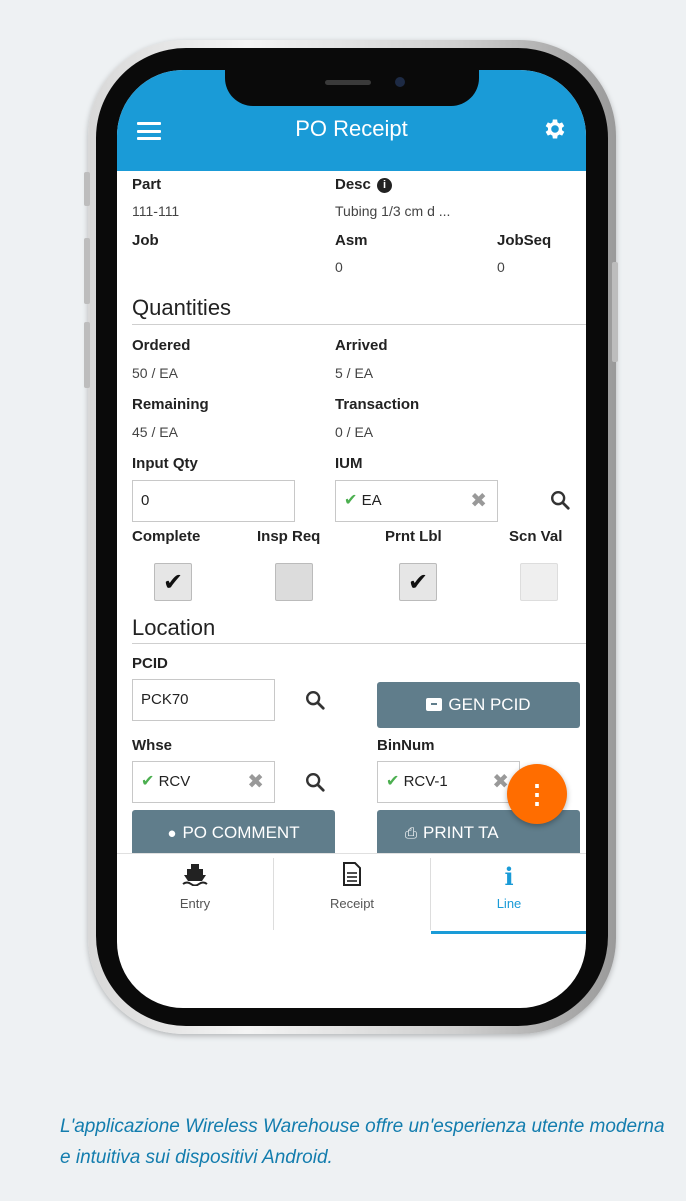 This screenshot has height=1201, width=686. I want to click on gen-pcid-label: GEN PCID, so click(489, 704).